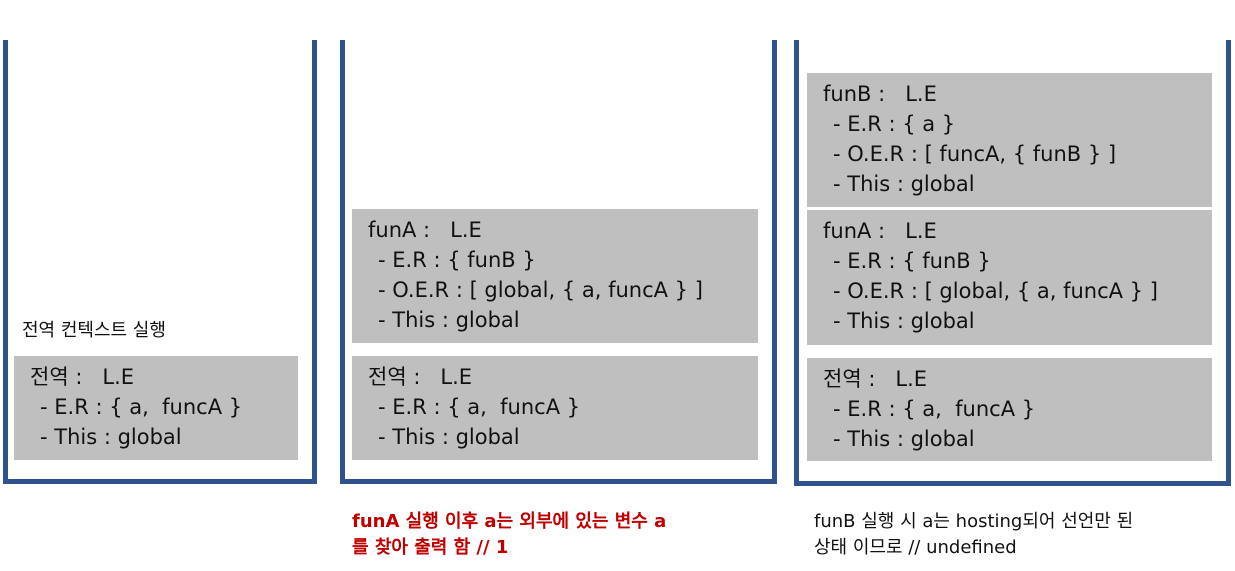 The width and height of the screenshot is (1235, 571). Describe the element at coordinates (915, 547) in the screenshot. I see `caption-line: 상태 이므로 // undefined` at that location.